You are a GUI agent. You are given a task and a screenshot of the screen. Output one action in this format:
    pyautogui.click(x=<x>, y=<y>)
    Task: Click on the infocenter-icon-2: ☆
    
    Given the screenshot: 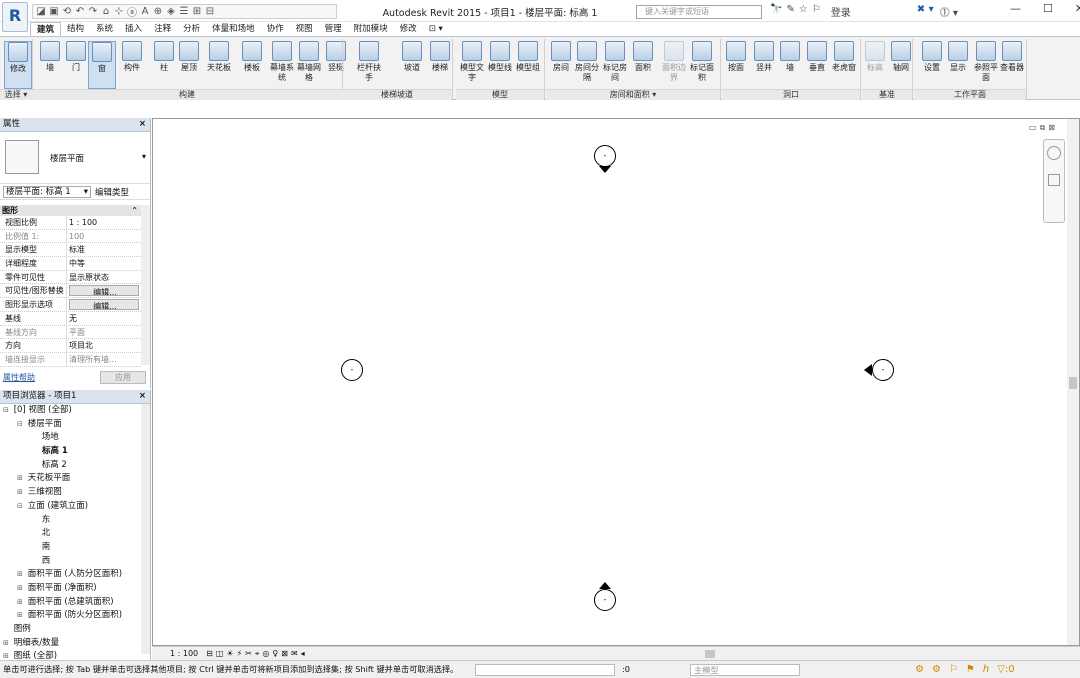 What is the action you would take?
    pyautogui.click(x=803, y=9)
    